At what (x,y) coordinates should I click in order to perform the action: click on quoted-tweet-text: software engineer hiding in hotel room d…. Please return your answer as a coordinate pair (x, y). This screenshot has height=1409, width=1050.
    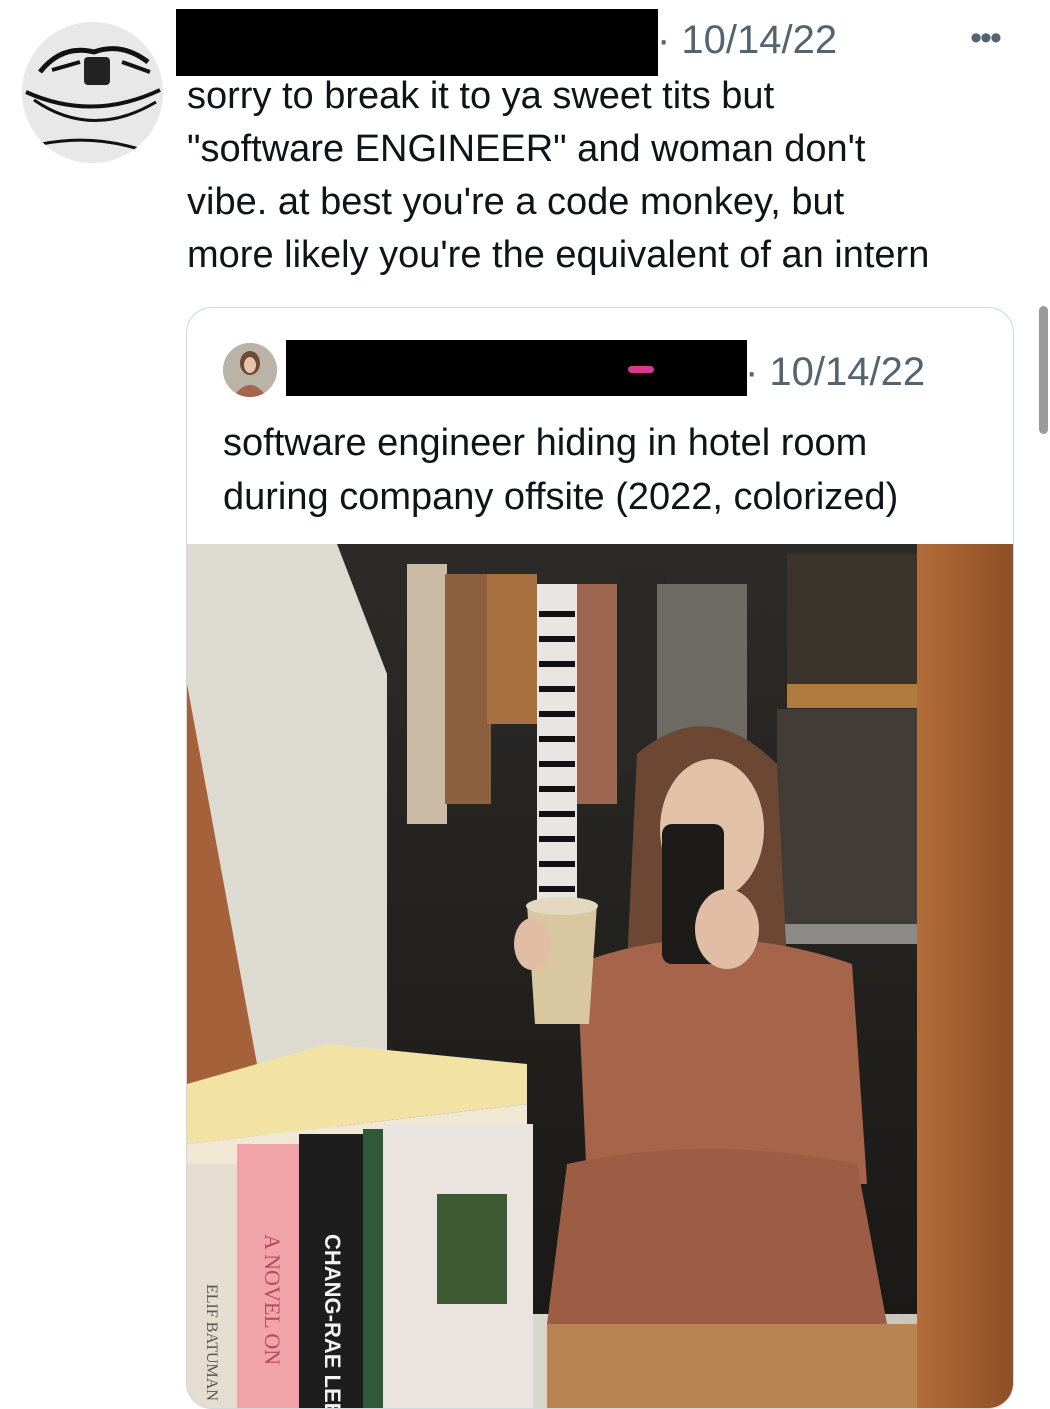
    Looking at the image, I should click on (561, 470).